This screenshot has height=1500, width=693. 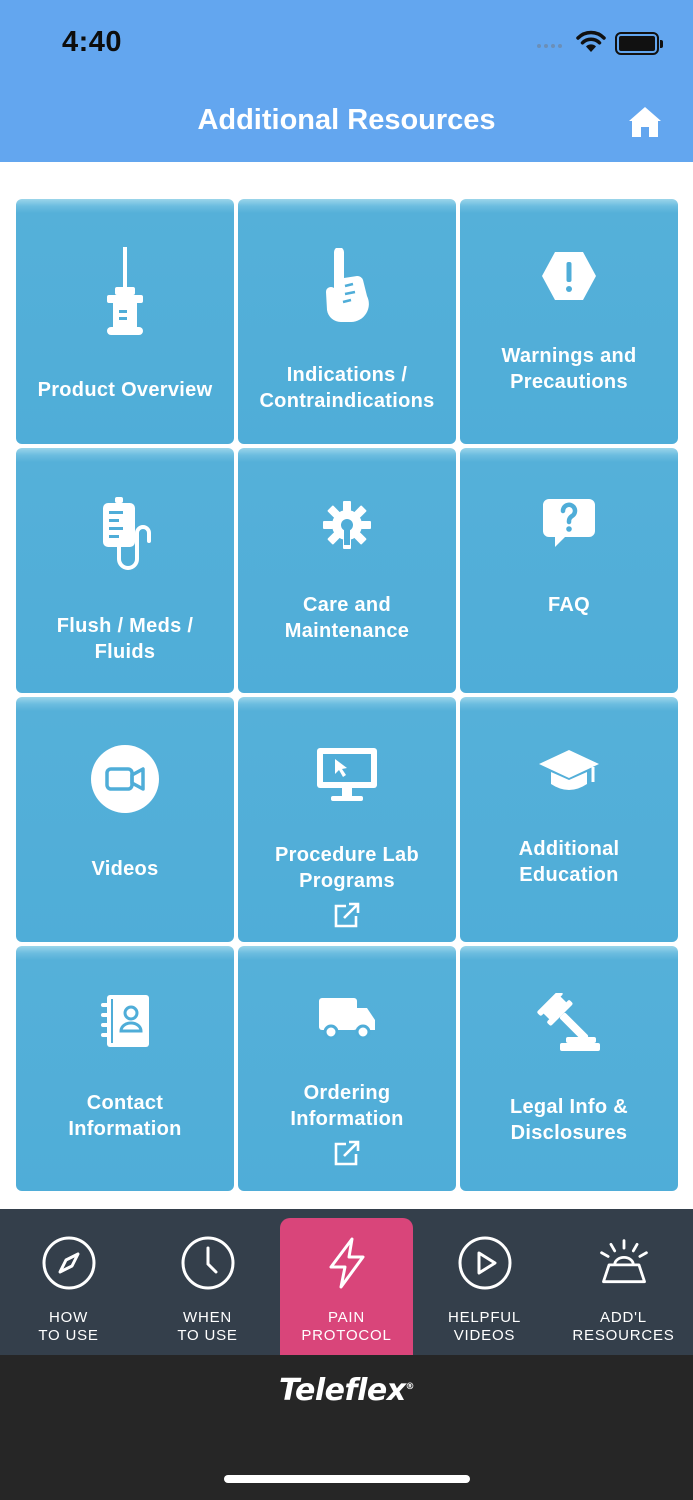 I want to click on home-icon, so click(x=645, y=122).